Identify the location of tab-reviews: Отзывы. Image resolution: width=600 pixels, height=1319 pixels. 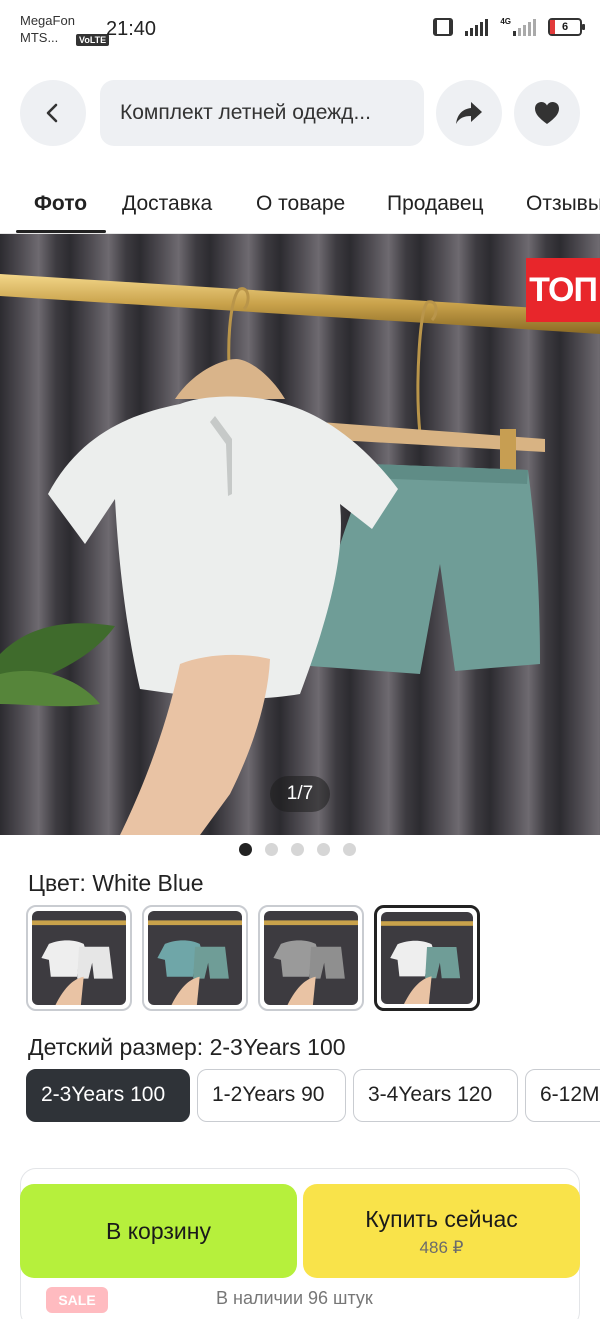
(563, 204).